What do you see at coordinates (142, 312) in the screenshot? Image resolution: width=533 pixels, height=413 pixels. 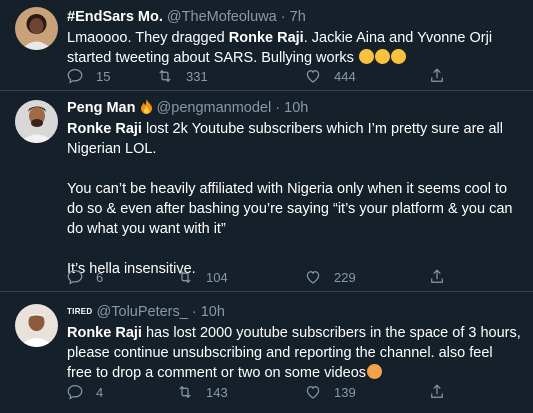 I see `user-handle: @ToluPeters_` at bounding box center [142, 312].